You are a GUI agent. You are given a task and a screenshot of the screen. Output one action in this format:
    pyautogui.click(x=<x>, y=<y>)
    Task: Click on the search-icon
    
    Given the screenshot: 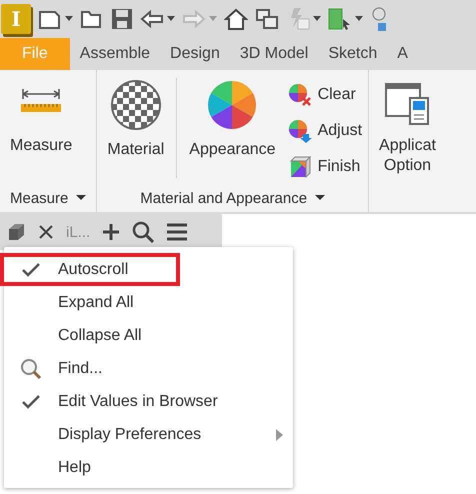 What is the action you would take?
    pyautogui.click(x=143, y=232)
    